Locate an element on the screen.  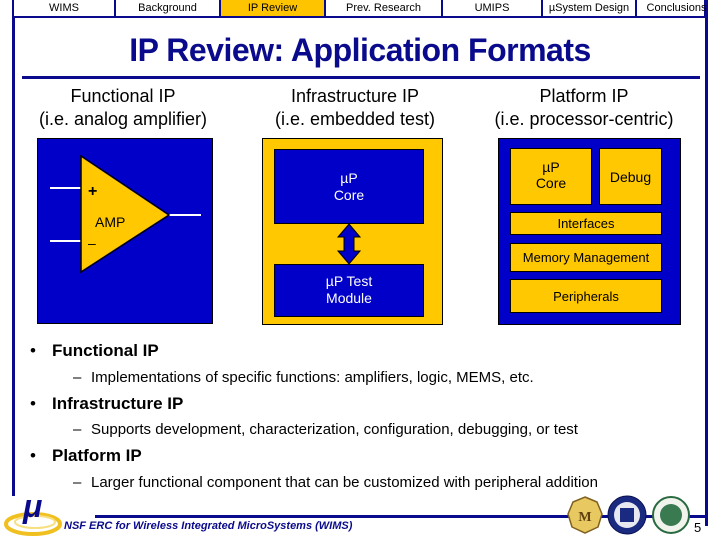
nav-tab-prev-research: Prev. Research is located at coordinates (384, 8).